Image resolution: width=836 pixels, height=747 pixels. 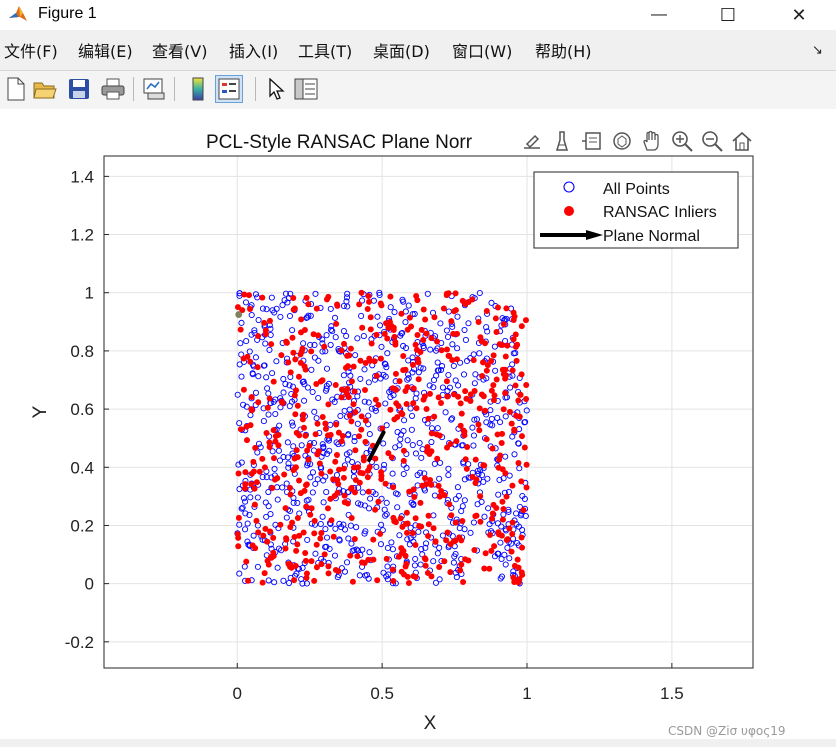 I want to click on x-tick-label: 1, so click(x=526, y=693).